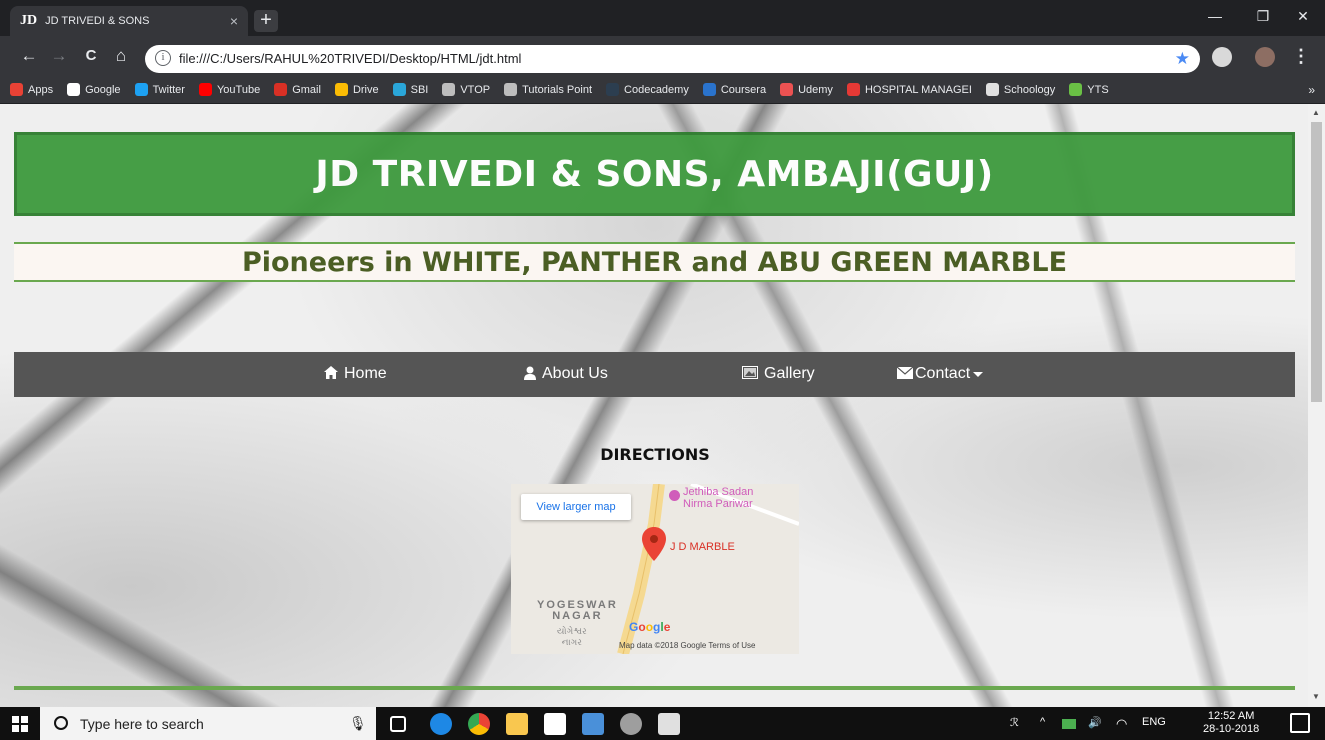 This screenshot has width=1325, height=740. What do you see at coordinates (1311, 90) in the screenshot?
I see `bookmarks-overflow-icon: »` at bounding box center [1311, 90].